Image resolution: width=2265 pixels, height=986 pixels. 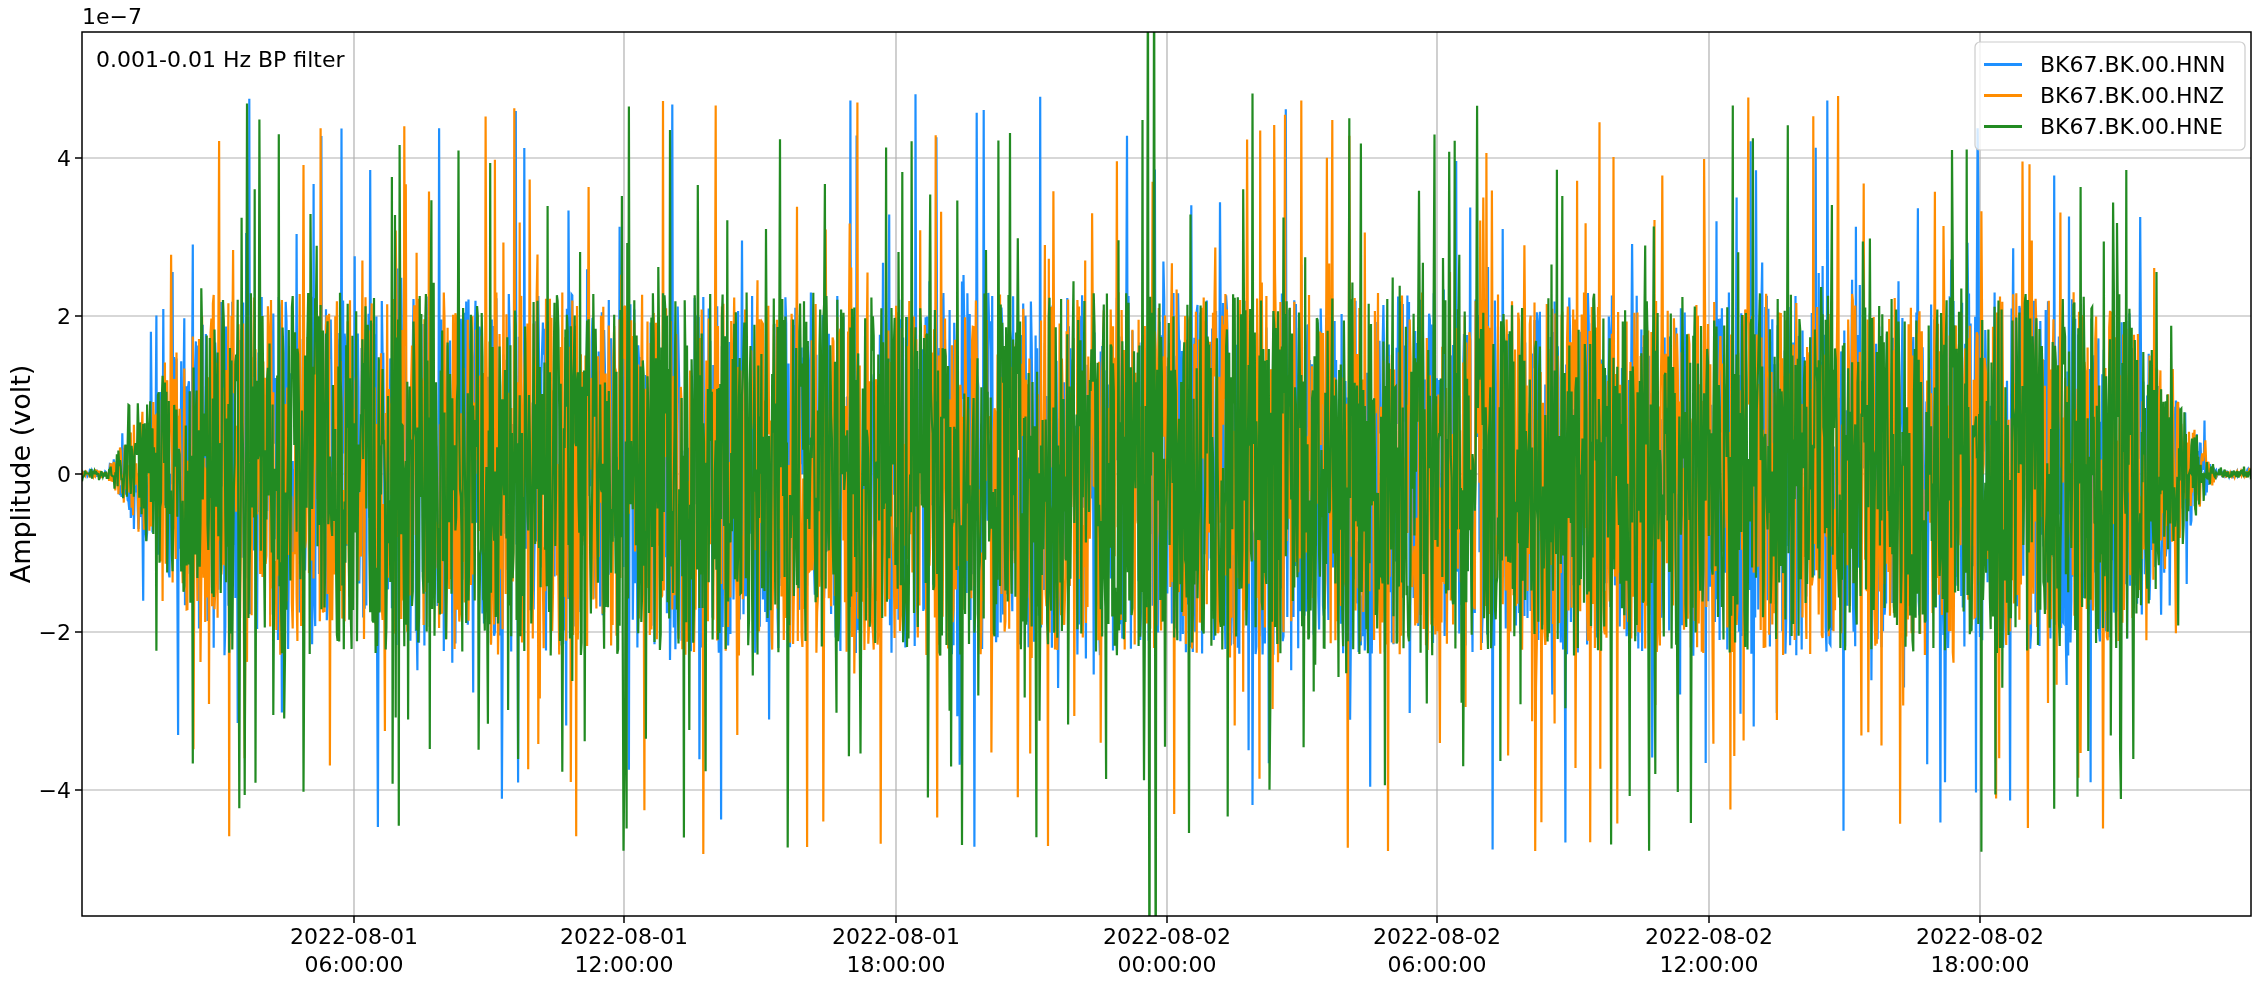 What do you see at coordinates (896, 950) in the screenshot?
I see `tick-label: 2022-08-01 18:00:00` at bounding box center [896, 950].